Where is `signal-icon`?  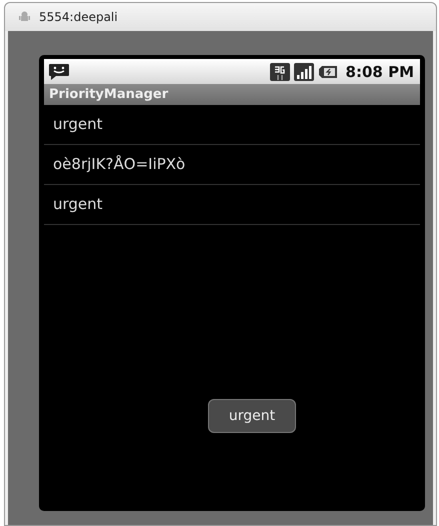
signal-icon is located at coordinates (304, 71).